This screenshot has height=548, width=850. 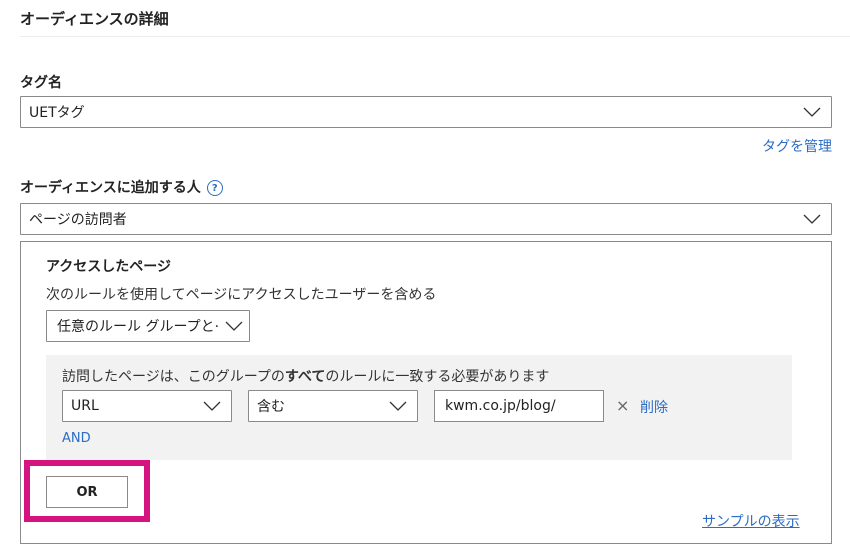 I want to click on divider, so click(x=435, y=36).